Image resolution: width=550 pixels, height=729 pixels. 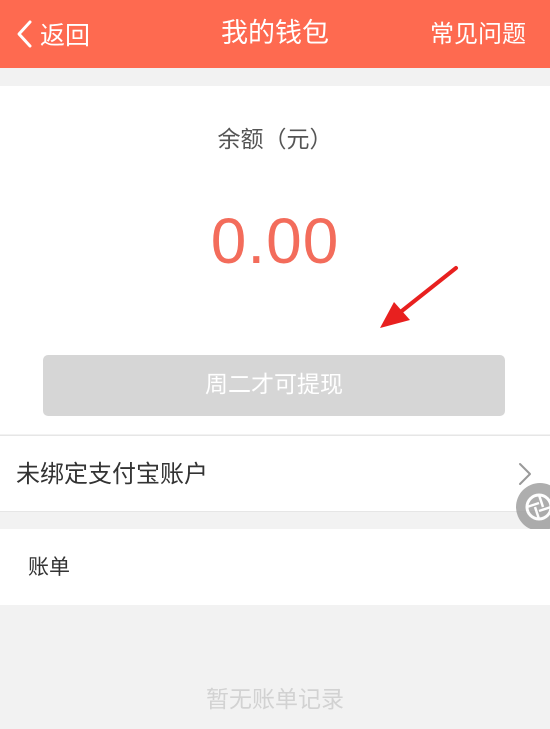 I want to click on faq-button: 常见问题, so click(x=478, y=34).